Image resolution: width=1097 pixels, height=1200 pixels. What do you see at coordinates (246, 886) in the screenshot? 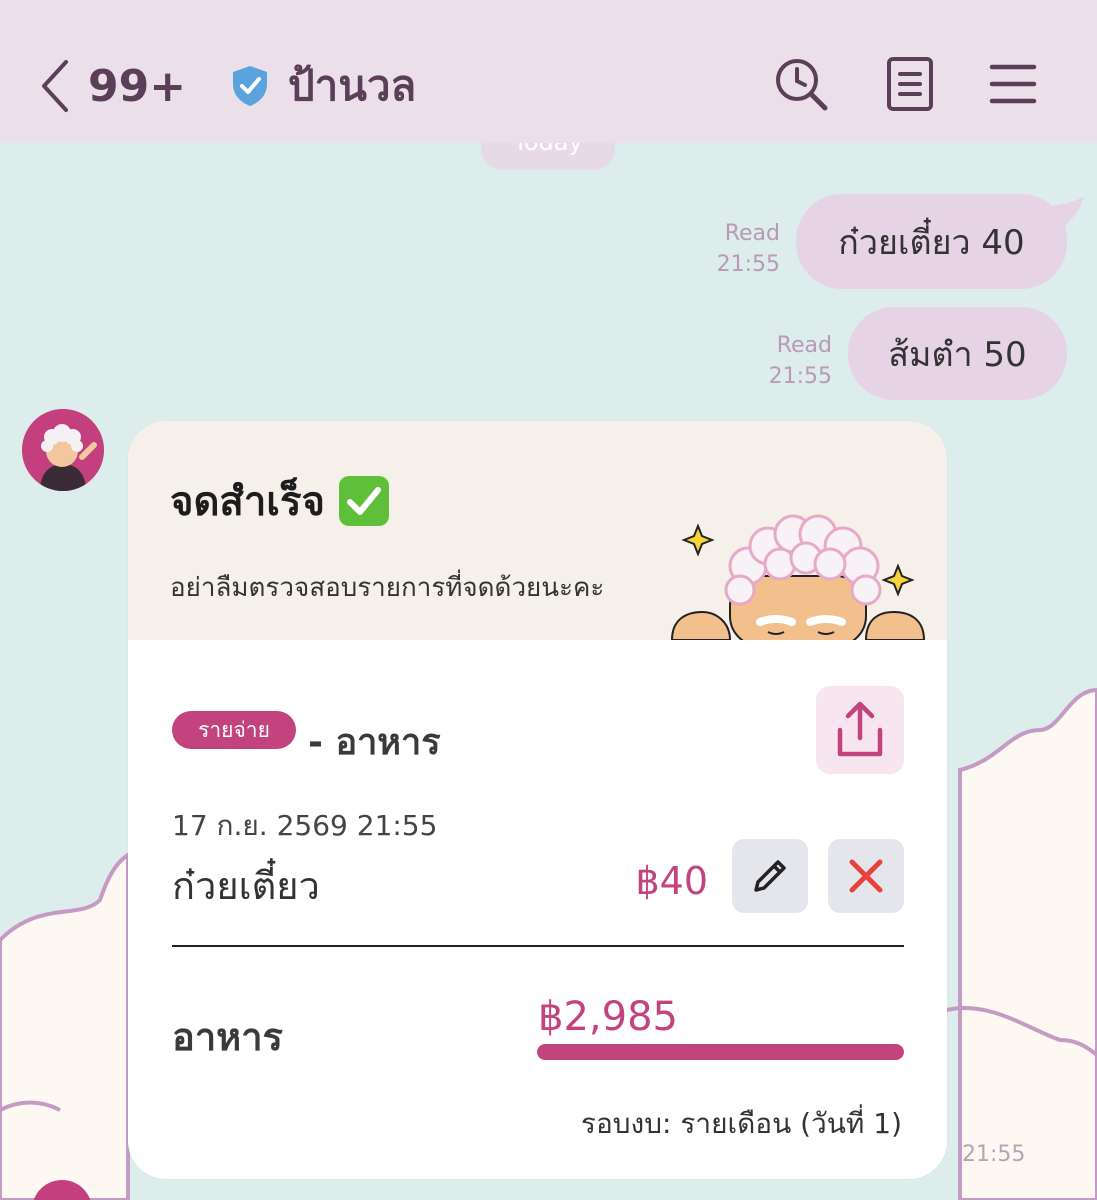
I see `item-name: ก๋วยเตี๋ยว` at bounding box center [246, 886].